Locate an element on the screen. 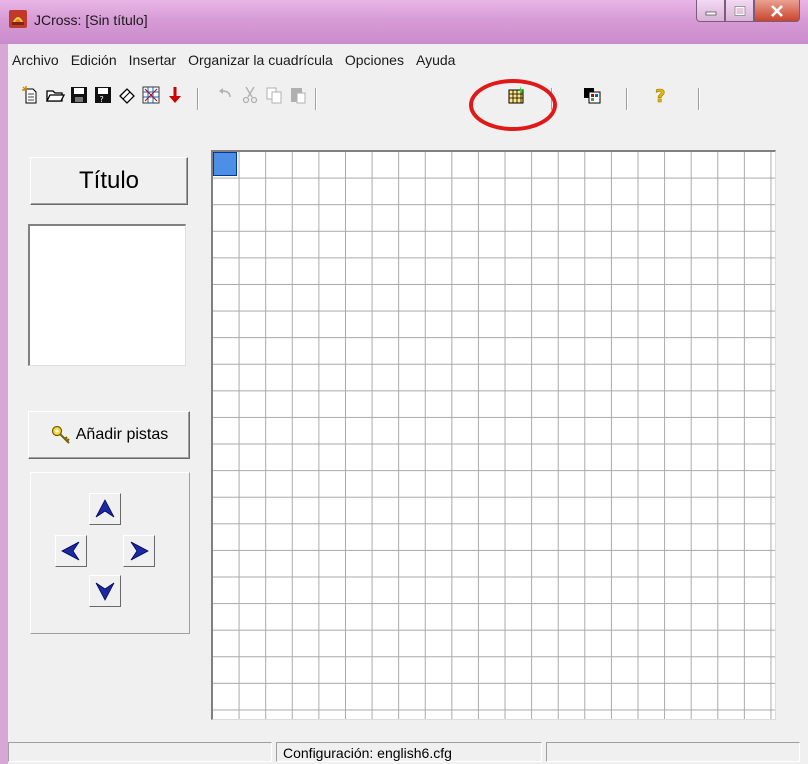 This screenshot has height=764, width=808. open-button is located at coordinates (55, 95).